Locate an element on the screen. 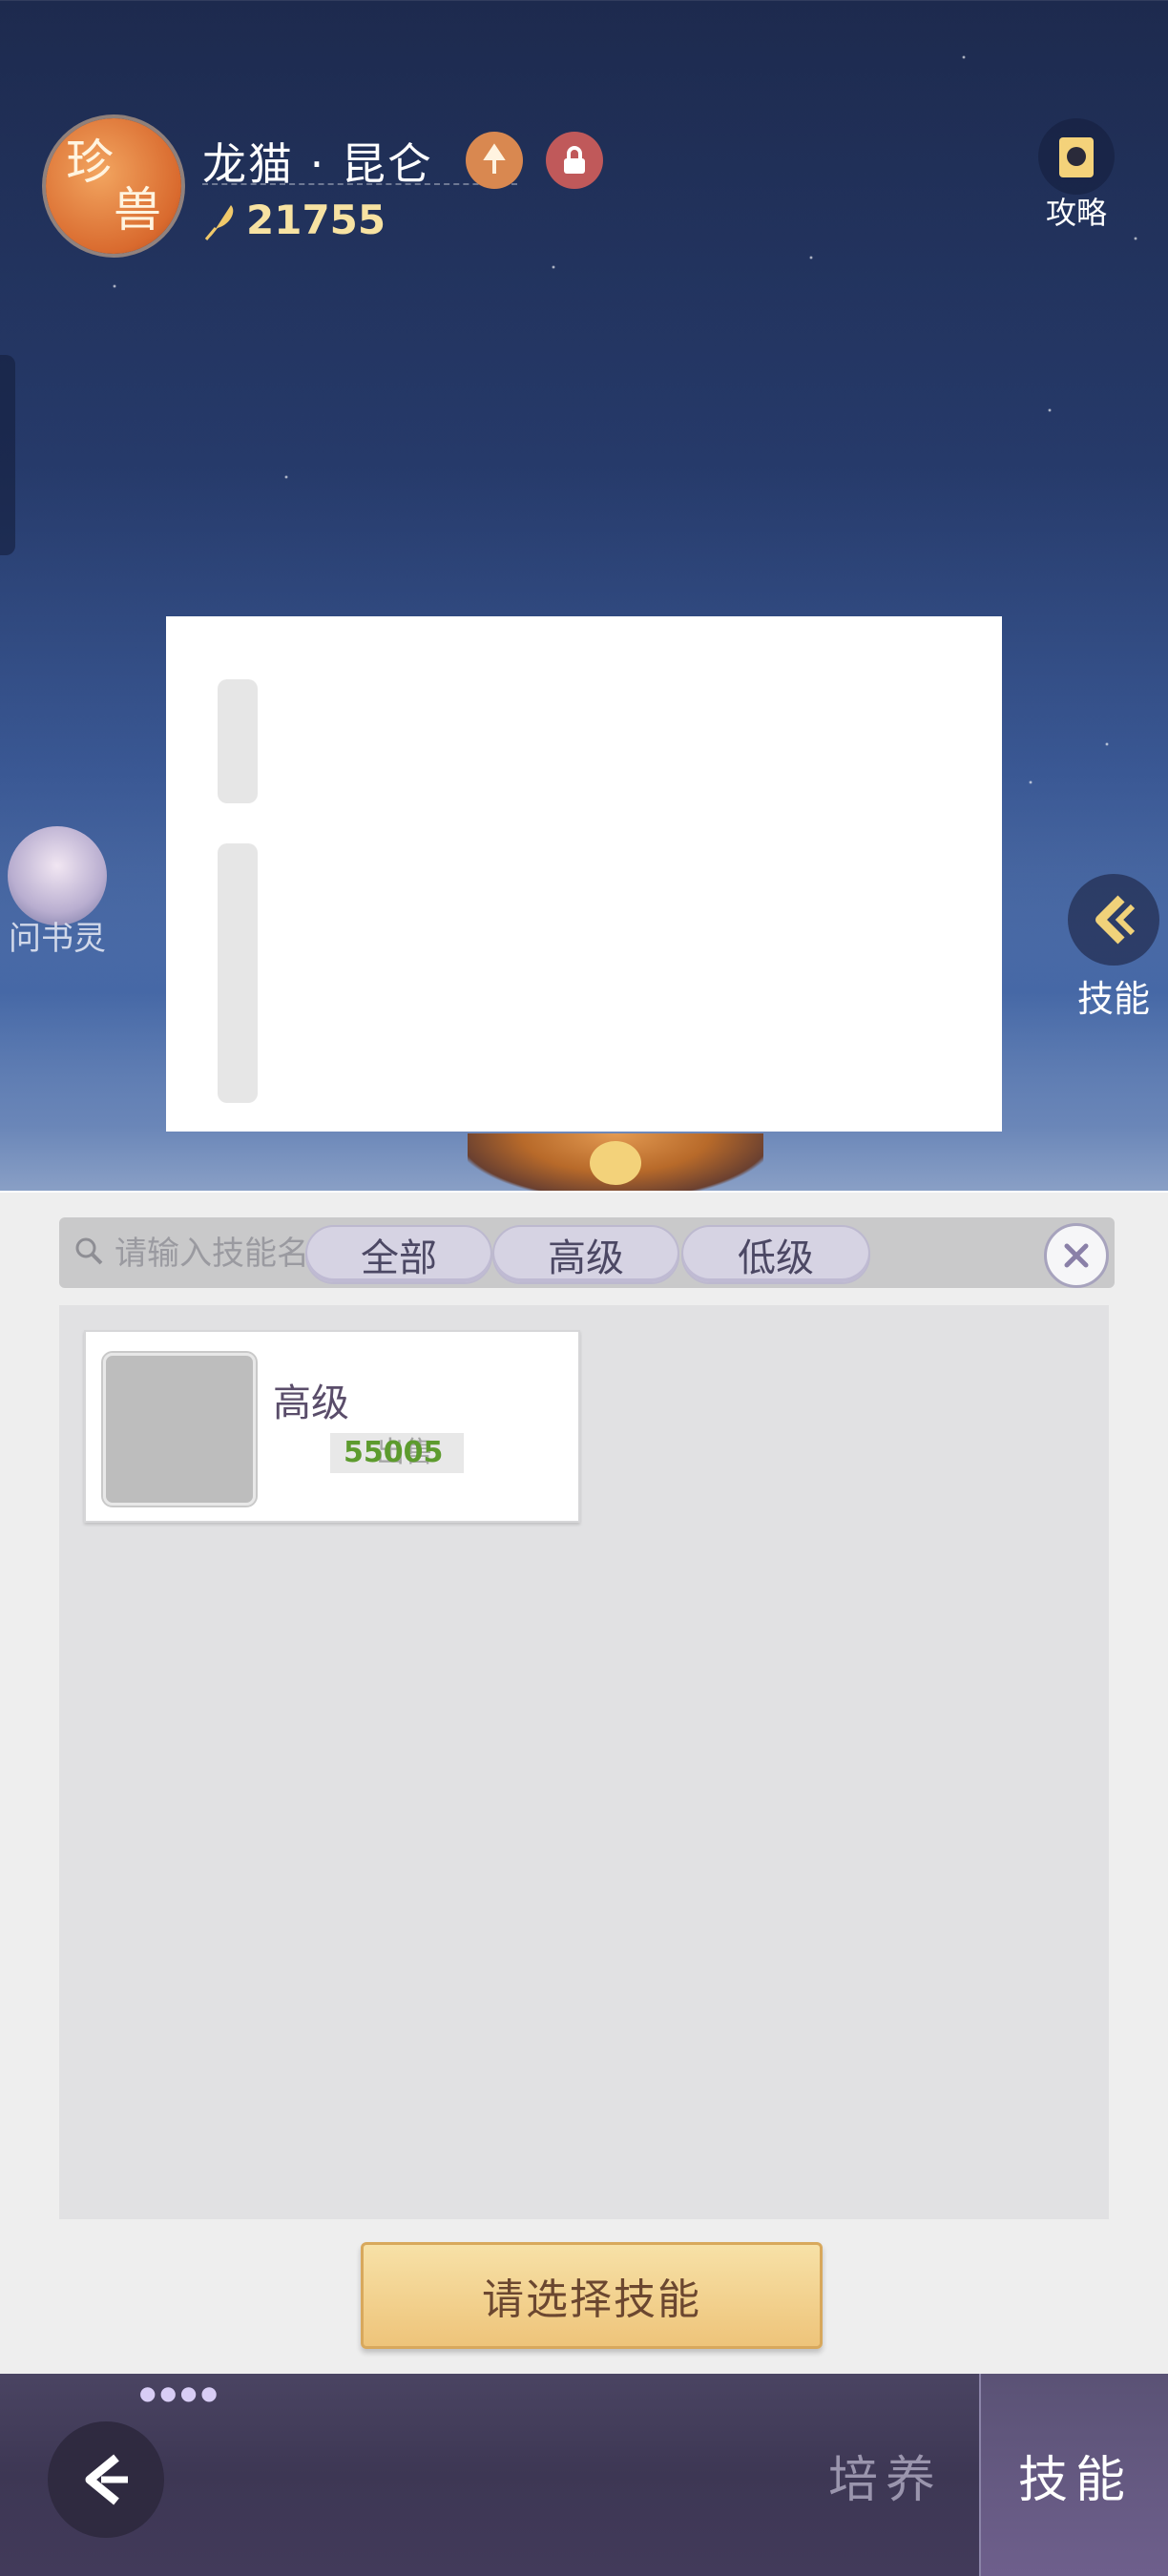 This screenshot has height=2576, width=1168. skill-card: 高级 出售 55005 is located at coordinates (332, 1426).